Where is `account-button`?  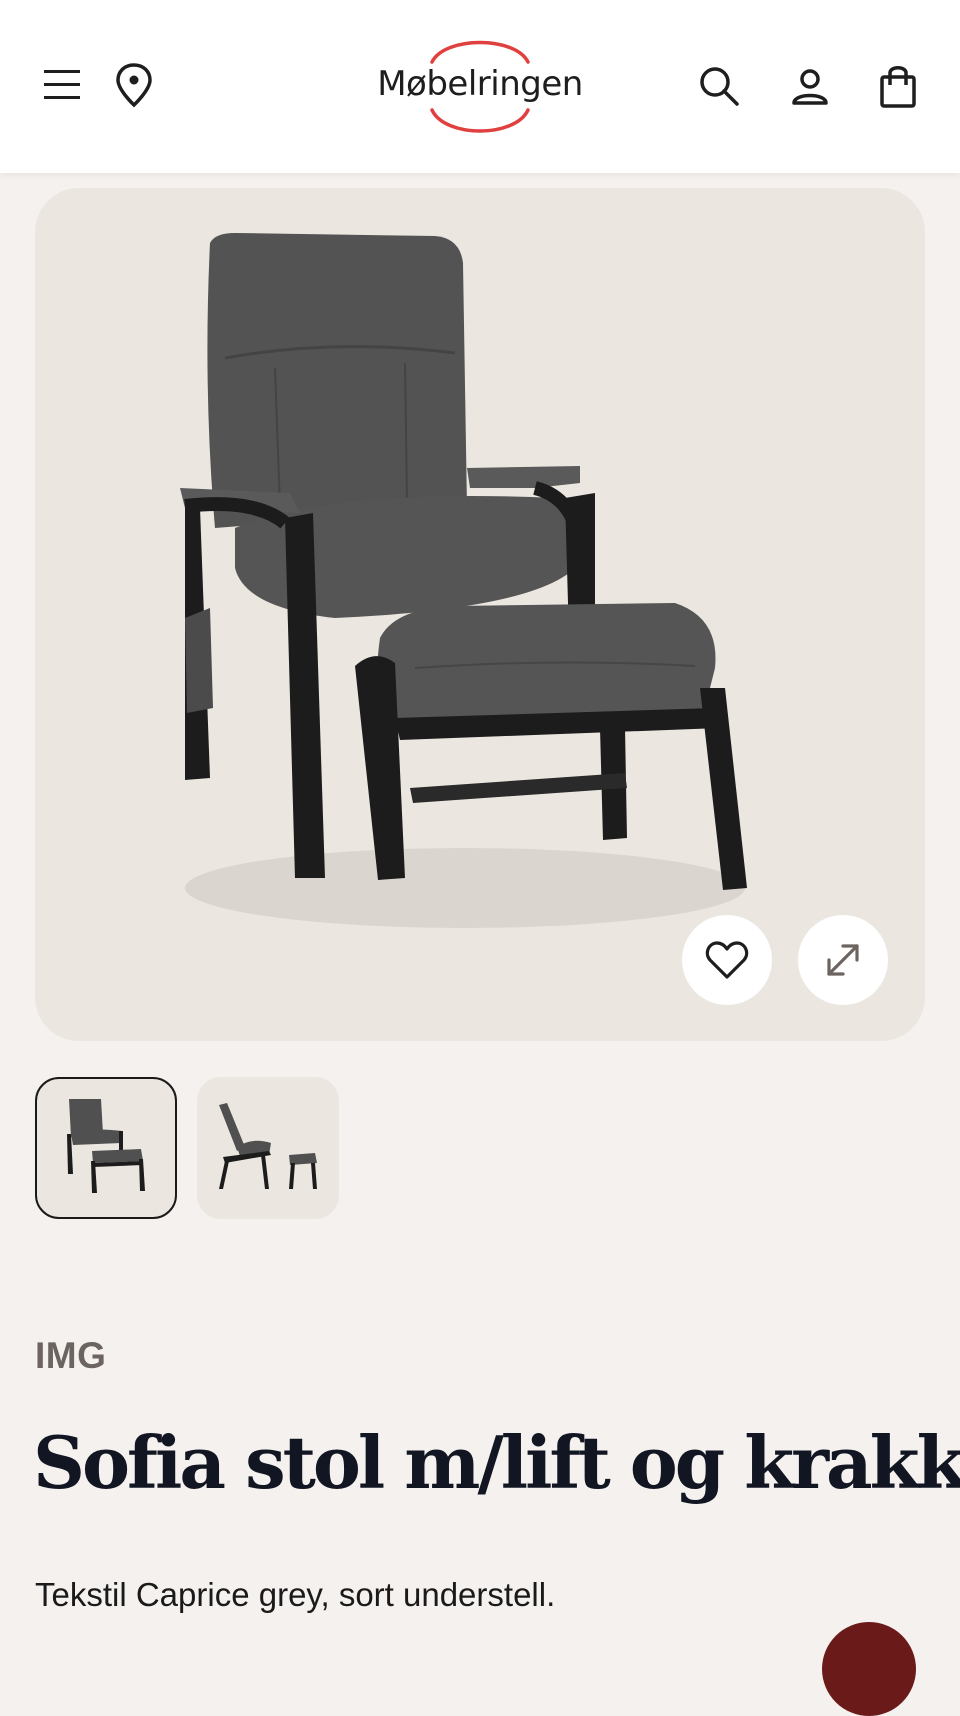
account-button is located at coordinates (810, 87).